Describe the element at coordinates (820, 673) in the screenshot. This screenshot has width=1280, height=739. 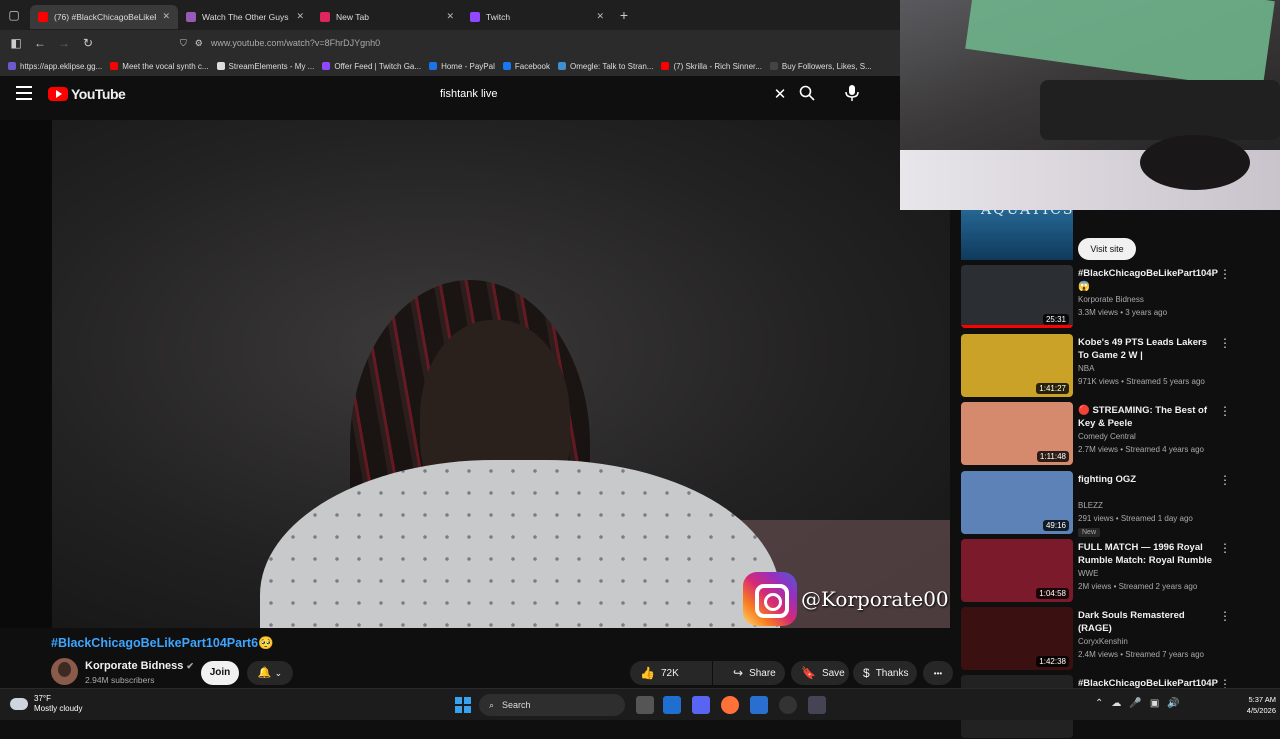
I see `save-button: 🔖 Save` at that location.